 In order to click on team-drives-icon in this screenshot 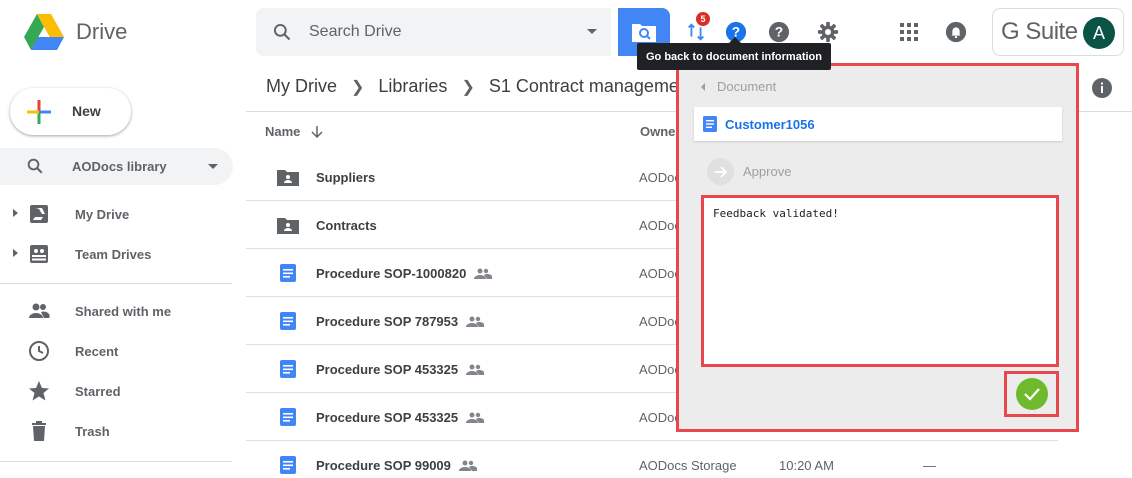, I will do `click(39, 254)`.